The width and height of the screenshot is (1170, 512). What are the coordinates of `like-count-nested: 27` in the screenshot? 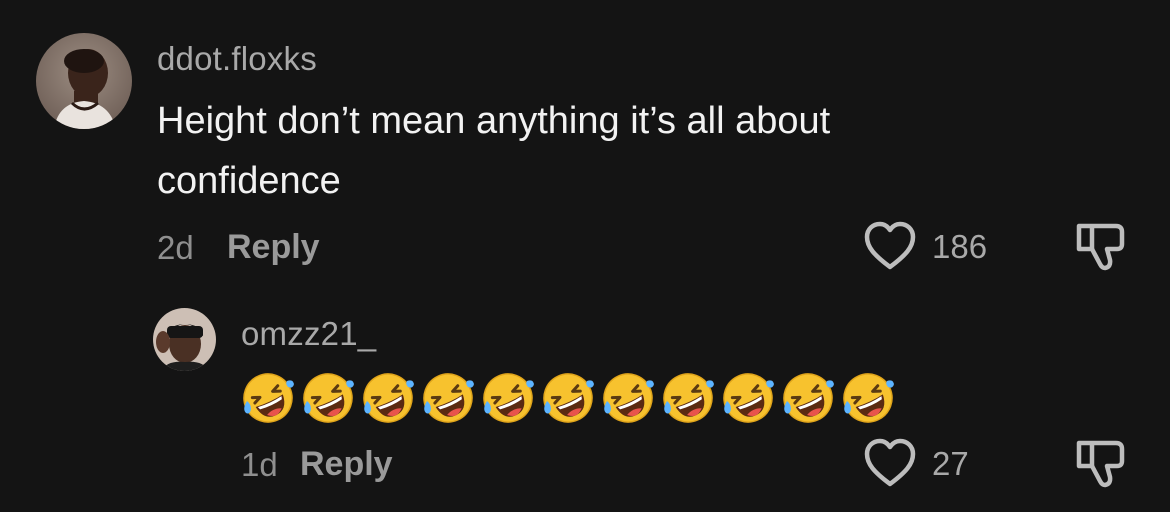 It's located at (950, 463).